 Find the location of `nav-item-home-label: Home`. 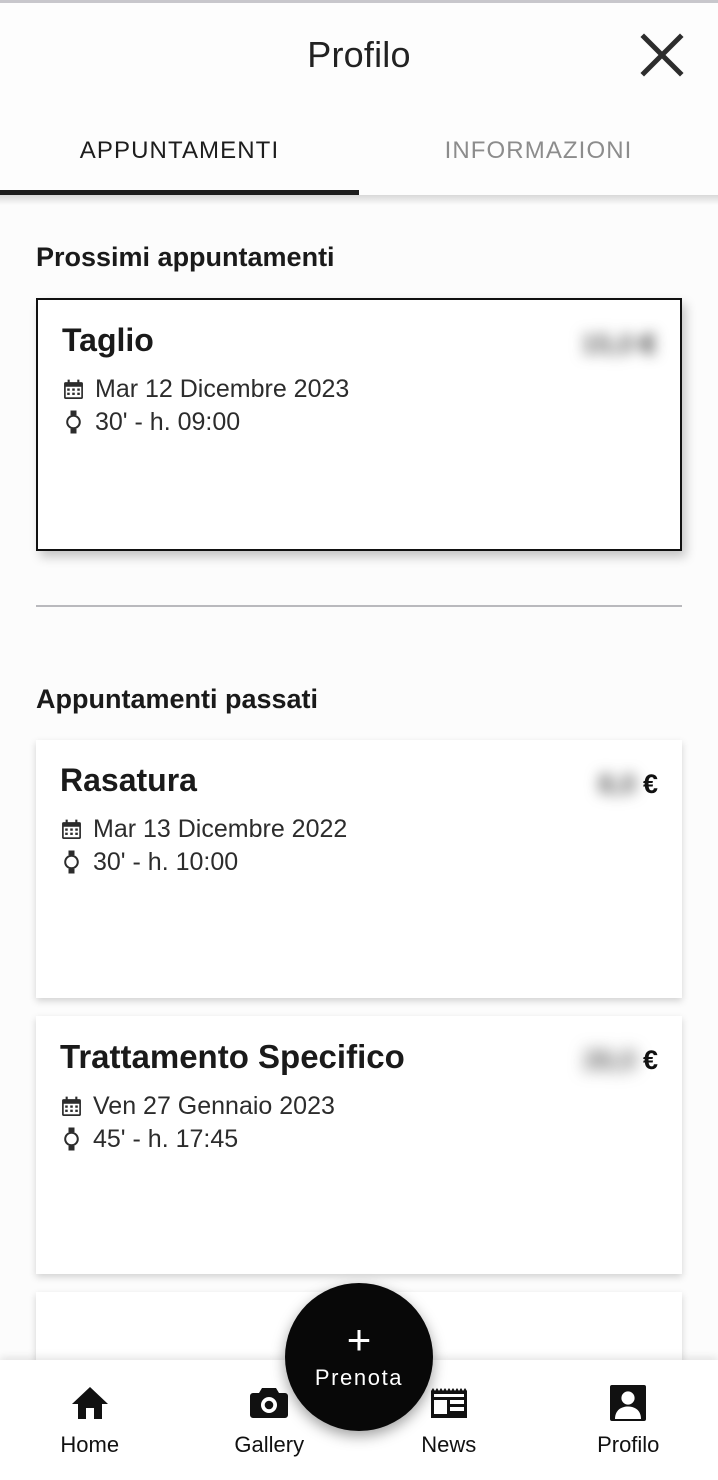

nav-item-home-label: Home is located at coordinates (90, 1444).